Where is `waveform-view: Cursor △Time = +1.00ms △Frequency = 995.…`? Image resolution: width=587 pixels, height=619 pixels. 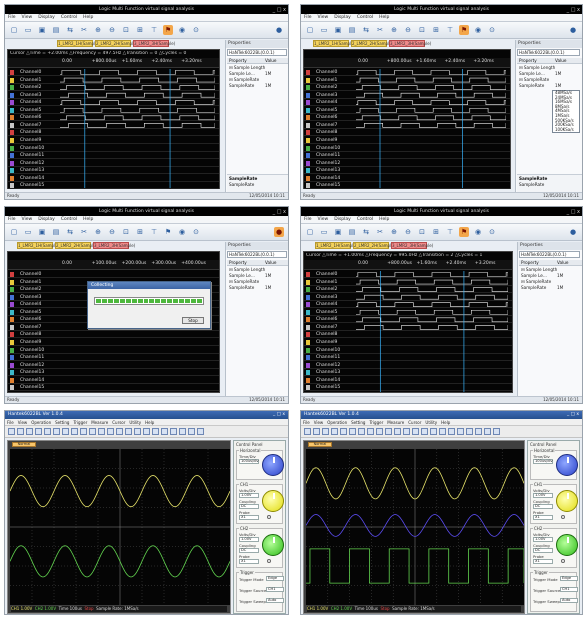
waveform-view: Cursor △Time = +1.00ms △Frequency = 995.… is located at coordinates (408, 322).